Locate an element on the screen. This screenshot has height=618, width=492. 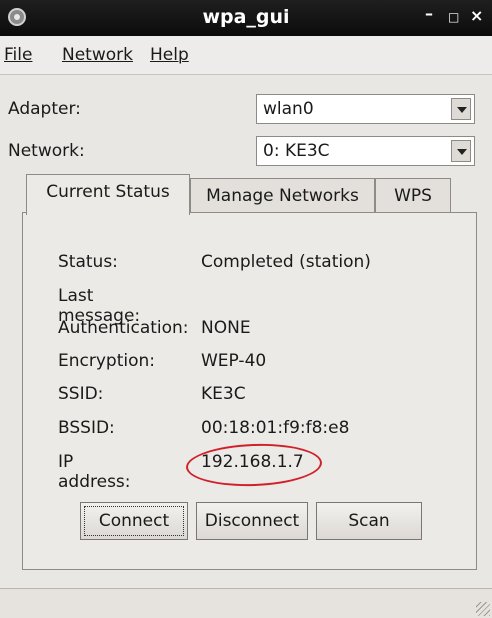
status-label: Status: is located at coordinates (88, 262).